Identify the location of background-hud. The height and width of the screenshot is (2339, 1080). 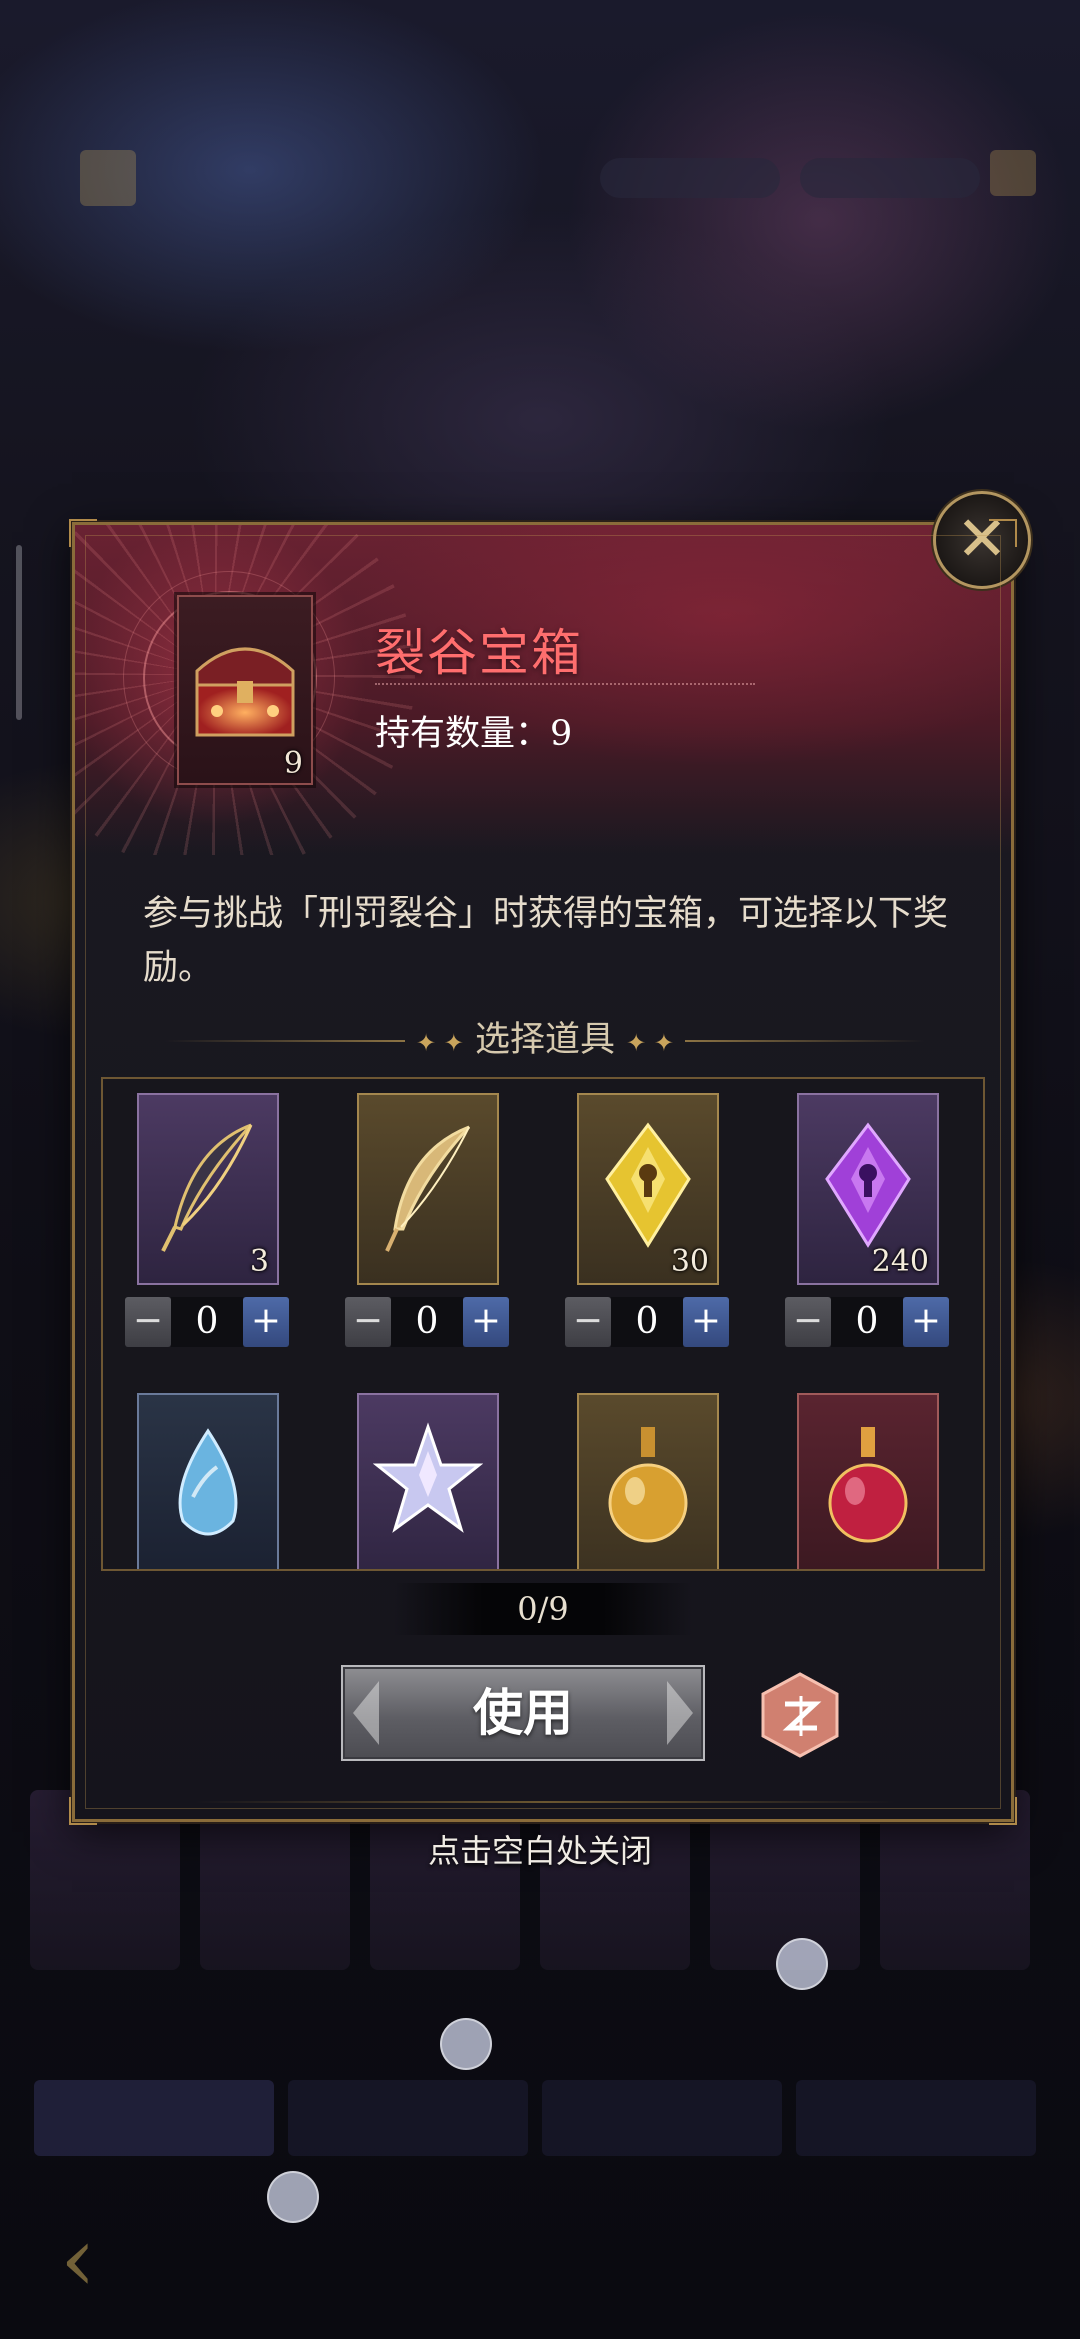
(560, 180).